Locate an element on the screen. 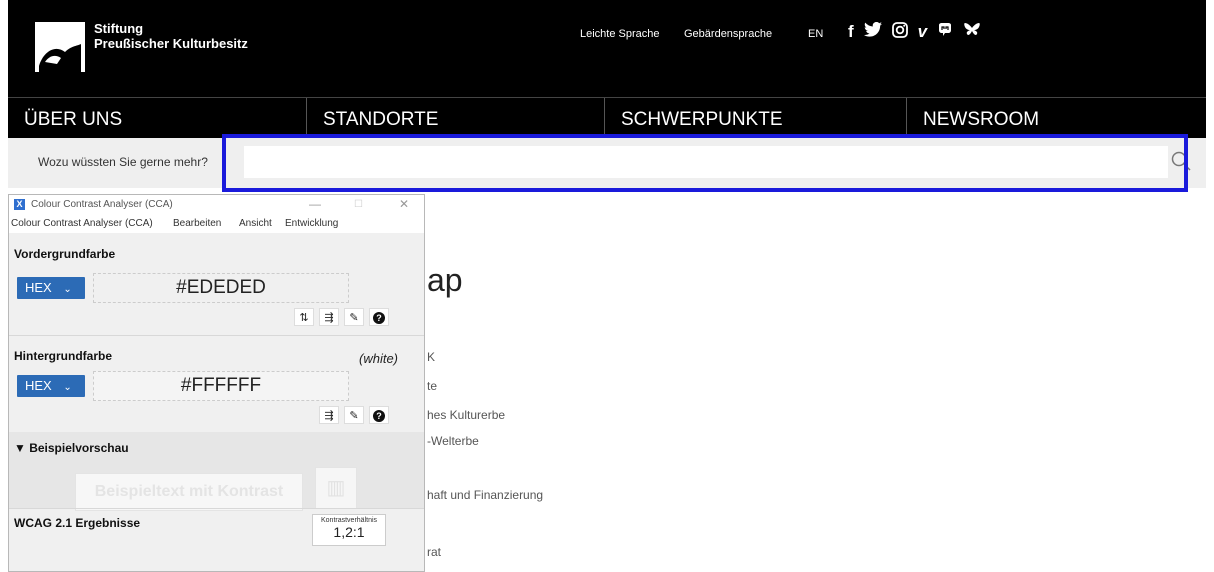  close-button: ✕ is located at coordinates (404, 204).